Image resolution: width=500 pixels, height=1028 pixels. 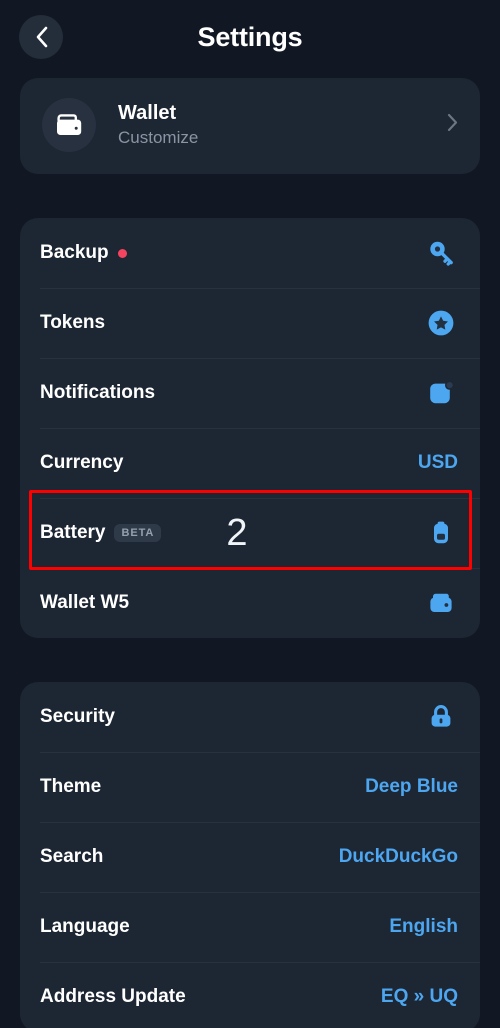 I want to click on row-battery-left: Battery BETA, so click(x=101, y=533).